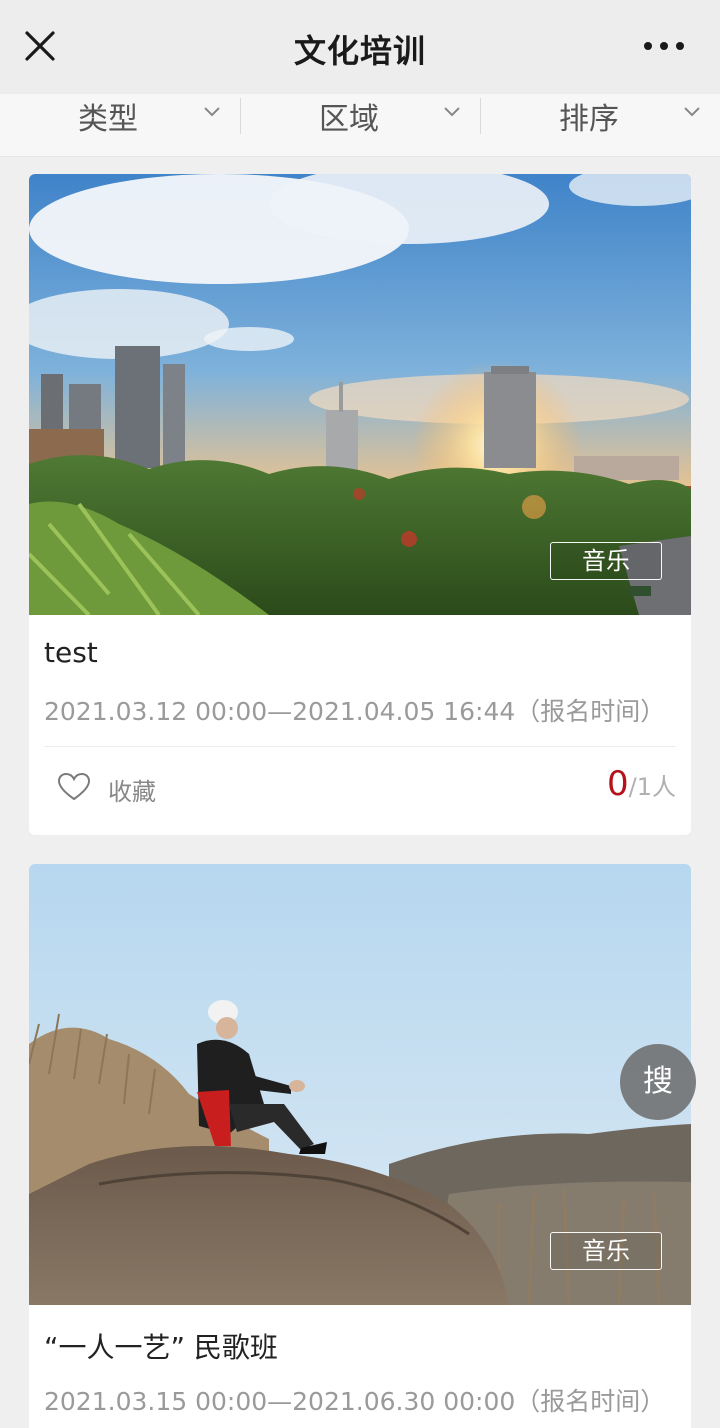 The height and width of the screenshot is (1428, 720). I want to click on filter-area-label: 区域, so click(349, 119).